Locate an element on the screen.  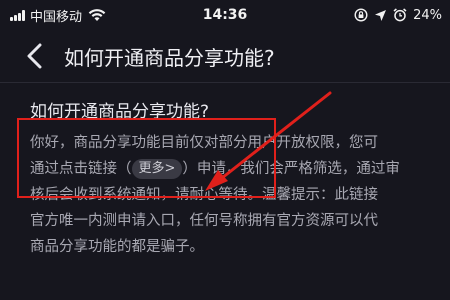
nav-divider is located at coordinates (225, 82).